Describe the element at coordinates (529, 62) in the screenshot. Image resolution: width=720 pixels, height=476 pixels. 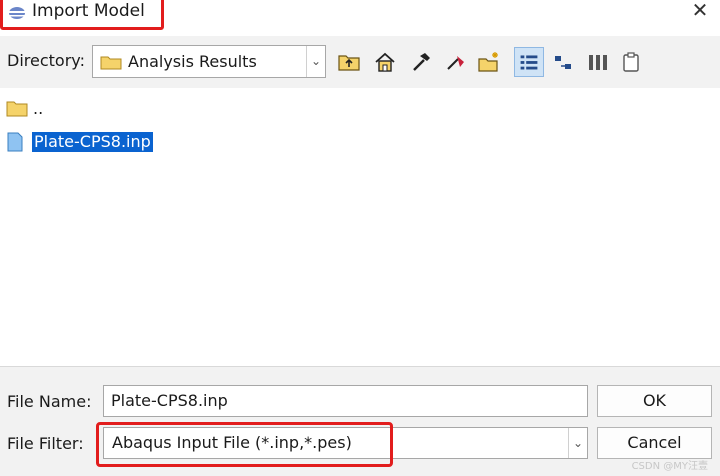
I see `list-view-icon` at that location.